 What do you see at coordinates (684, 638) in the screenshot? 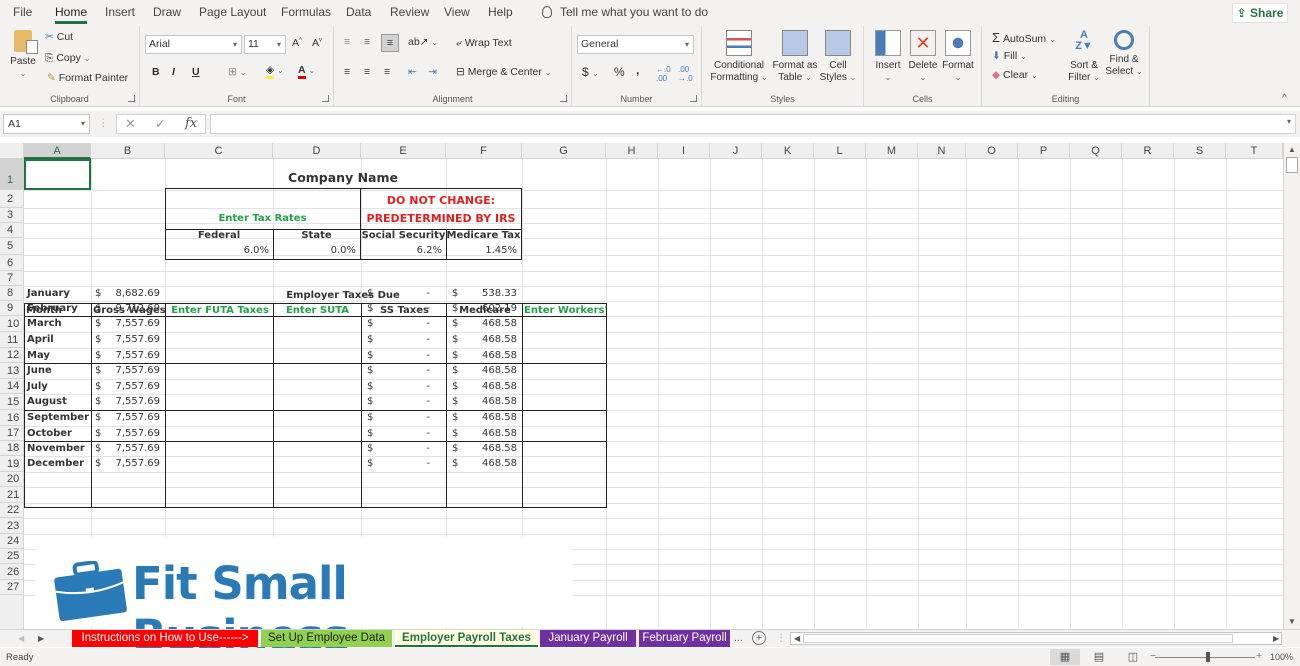
I see `sheet-tab-february-payroll: February Payroll` at bounding box center [684, 638].